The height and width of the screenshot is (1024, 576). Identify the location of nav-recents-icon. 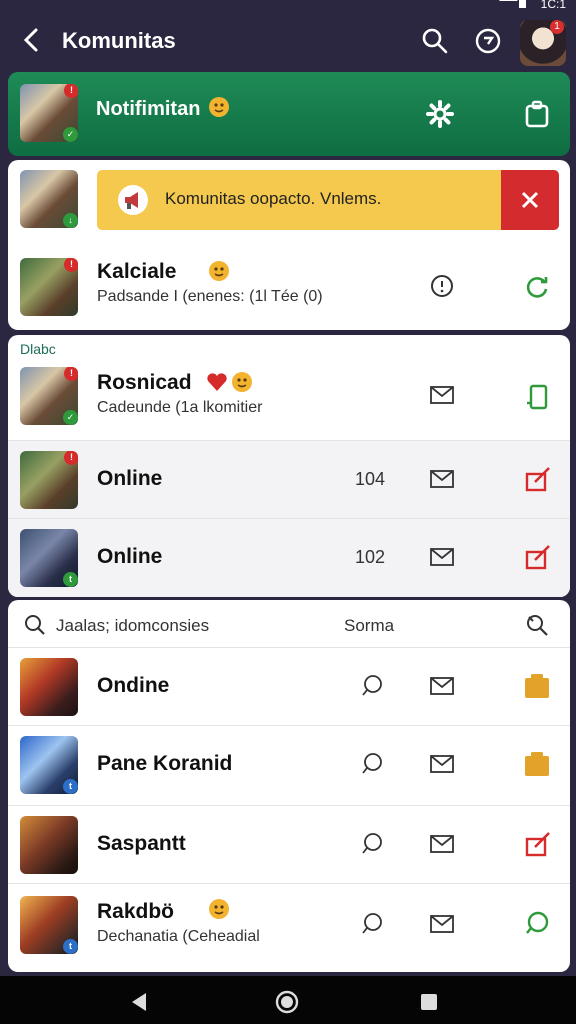
(429, 1002).